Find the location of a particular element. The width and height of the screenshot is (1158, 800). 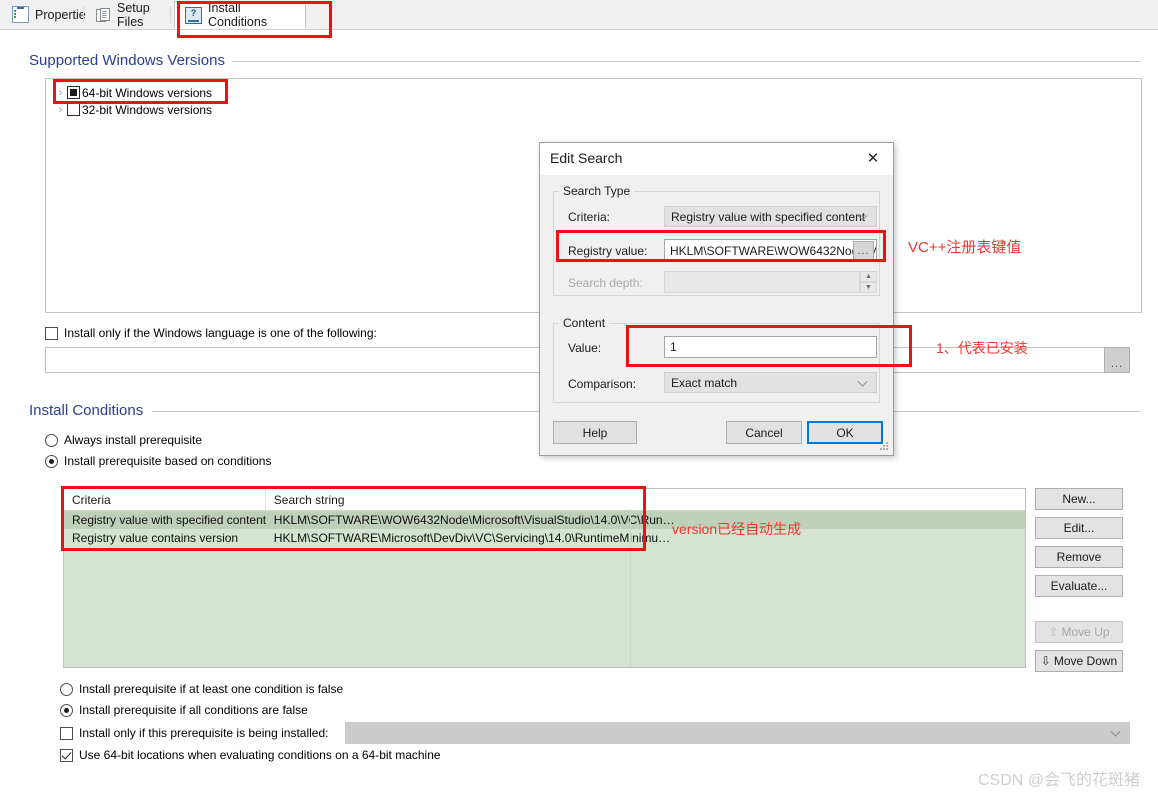

spinner-down-icon: ▼ is located at coordinates (868, 287).